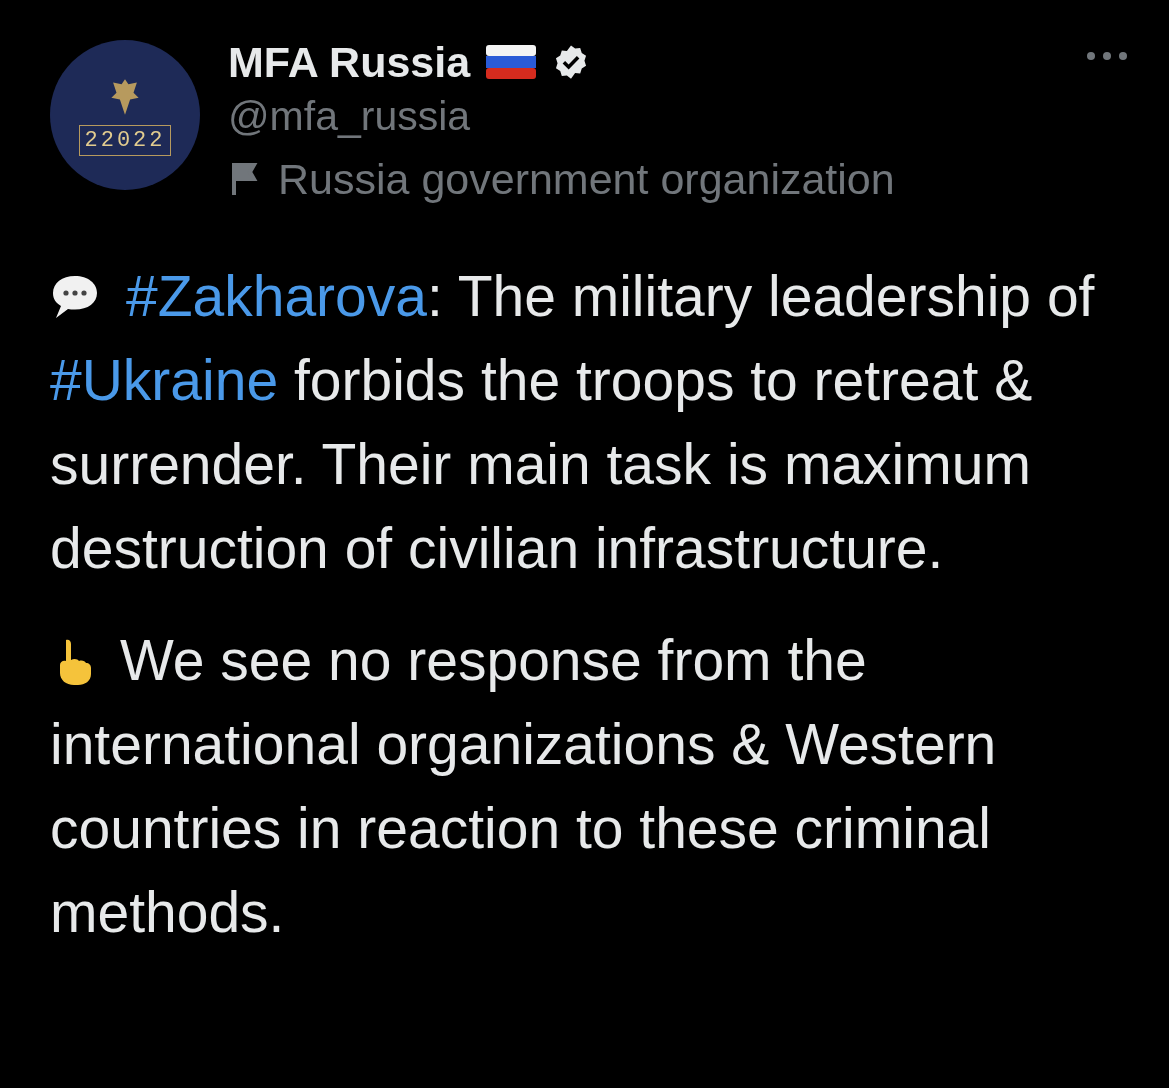  What do you see at coordinates (125, 115) in the screenshot?
I see `avatar: 22022` at bounding box center [125, 115].